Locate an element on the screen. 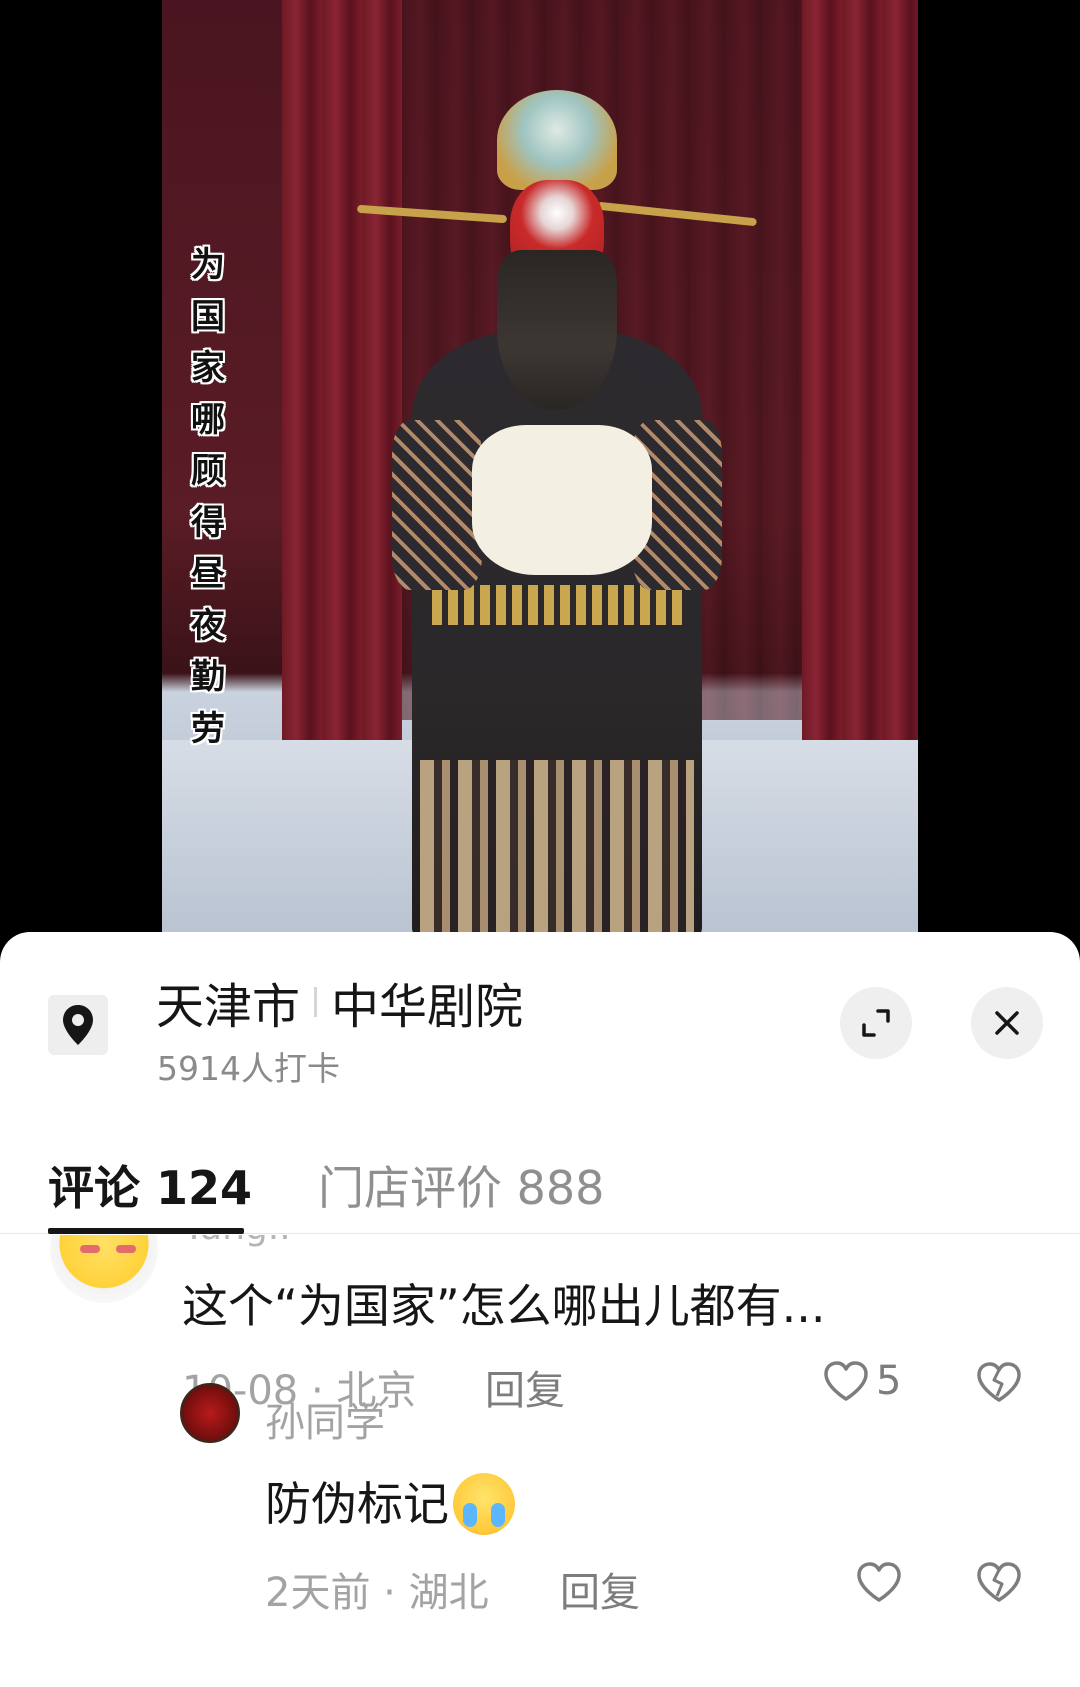  expand-icon is located at coordinates (876, 1023).